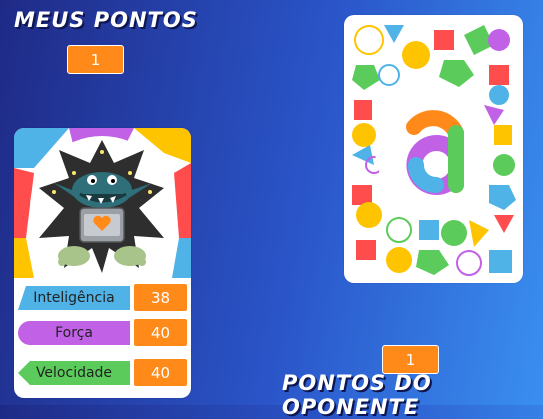 The width and height of the screenshot is (543, 419). I want to click on stat-row-inteligencia: Inteligência 38, so click(104, 298).